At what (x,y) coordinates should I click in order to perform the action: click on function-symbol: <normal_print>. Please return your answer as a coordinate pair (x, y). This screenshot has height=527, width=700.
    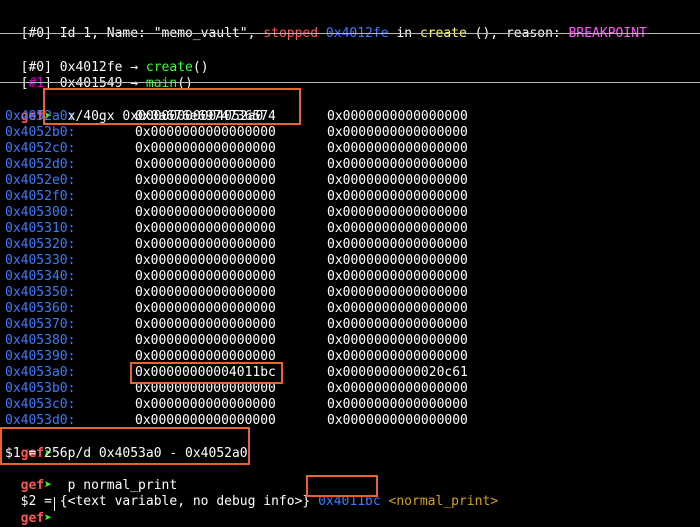
    Looking at the image, I should click on (443, 501).